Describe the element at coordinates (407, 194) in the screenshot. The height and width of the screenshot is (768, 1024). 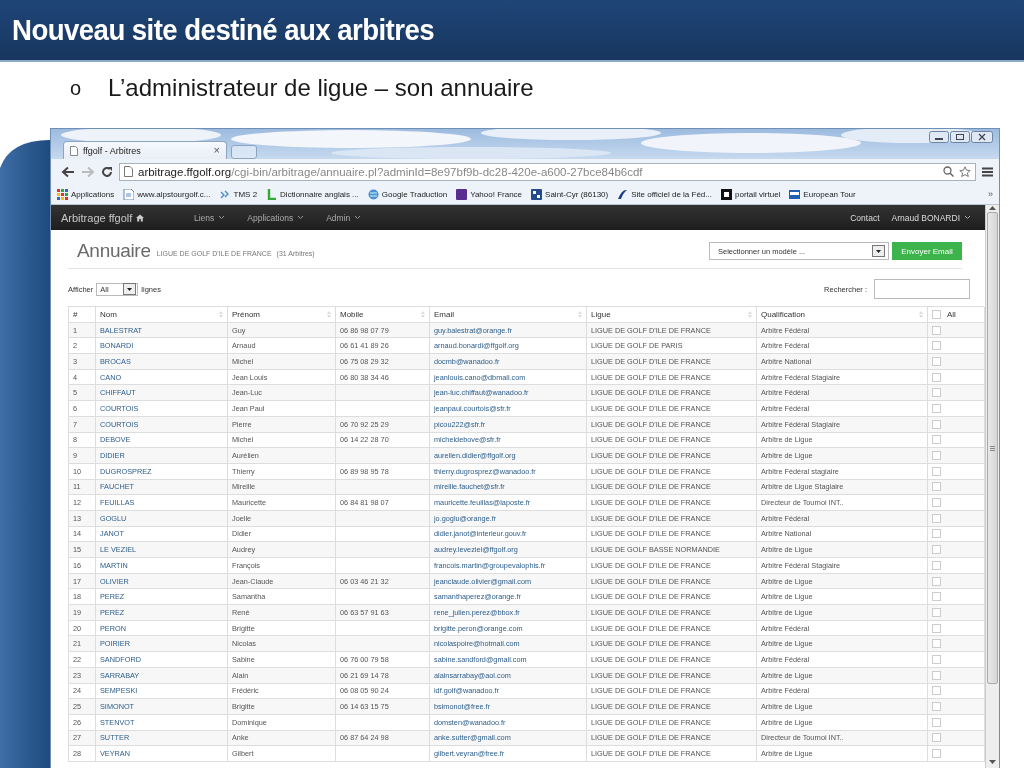
I see `bookmark: Google Traduction` at that location.